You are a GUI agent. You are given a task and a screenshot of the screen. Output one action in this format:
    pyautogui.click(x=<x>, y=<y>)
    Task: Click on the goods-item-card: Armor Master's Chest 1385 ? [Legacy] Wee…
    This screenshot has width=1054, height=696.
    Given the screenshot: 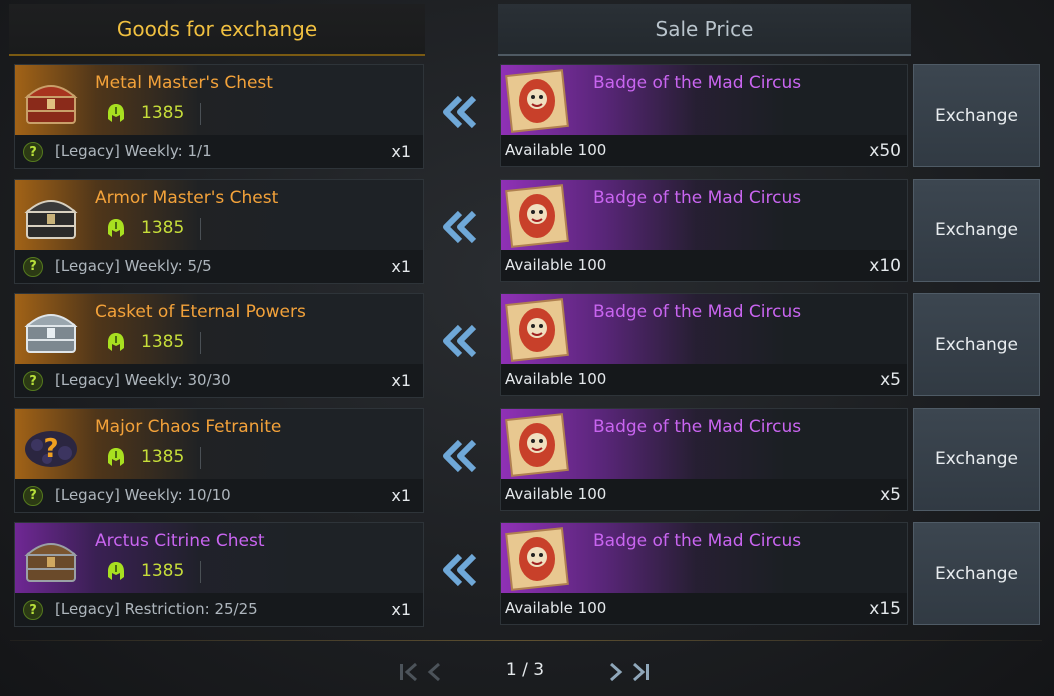 What is the action you would take?
    pyautogui.click(x=219, y=231)
    